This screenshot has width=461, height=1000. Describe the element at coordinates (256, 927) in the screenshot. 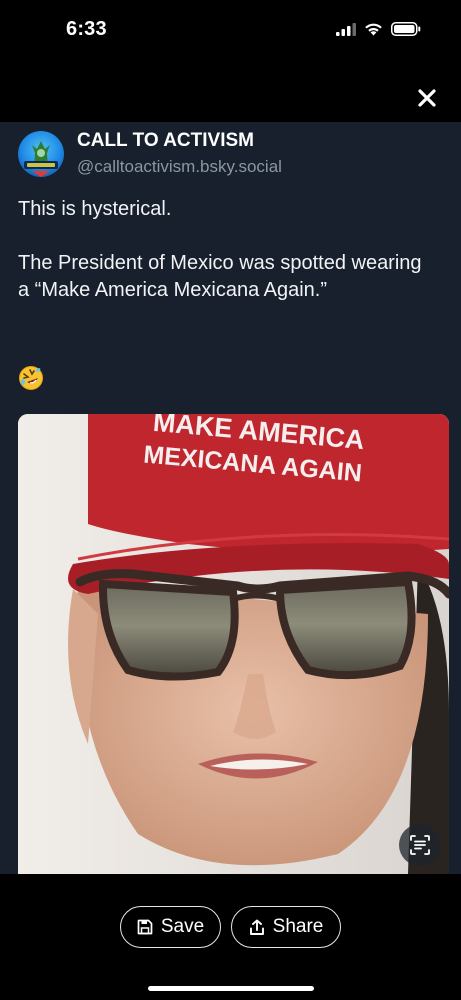

I see `share-icon` at that location.